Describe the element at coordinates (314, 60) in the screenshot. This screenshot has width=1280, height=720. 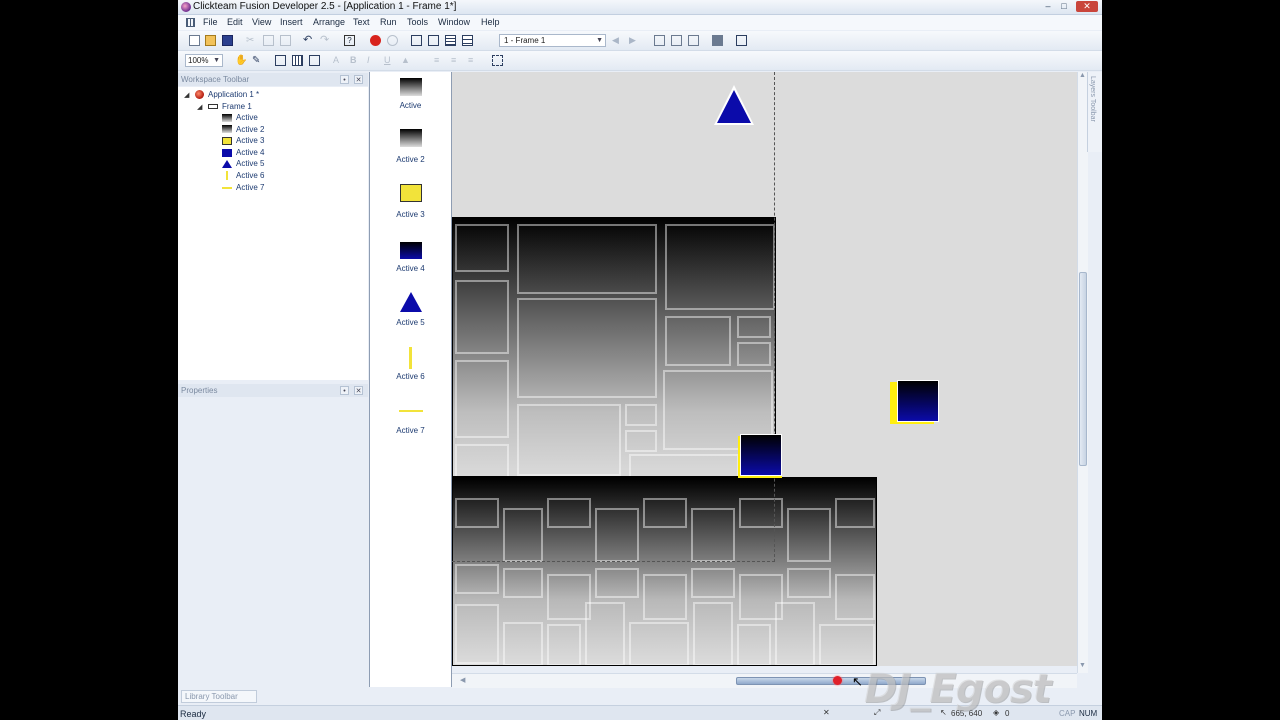
I see `layout-icon` at that location.